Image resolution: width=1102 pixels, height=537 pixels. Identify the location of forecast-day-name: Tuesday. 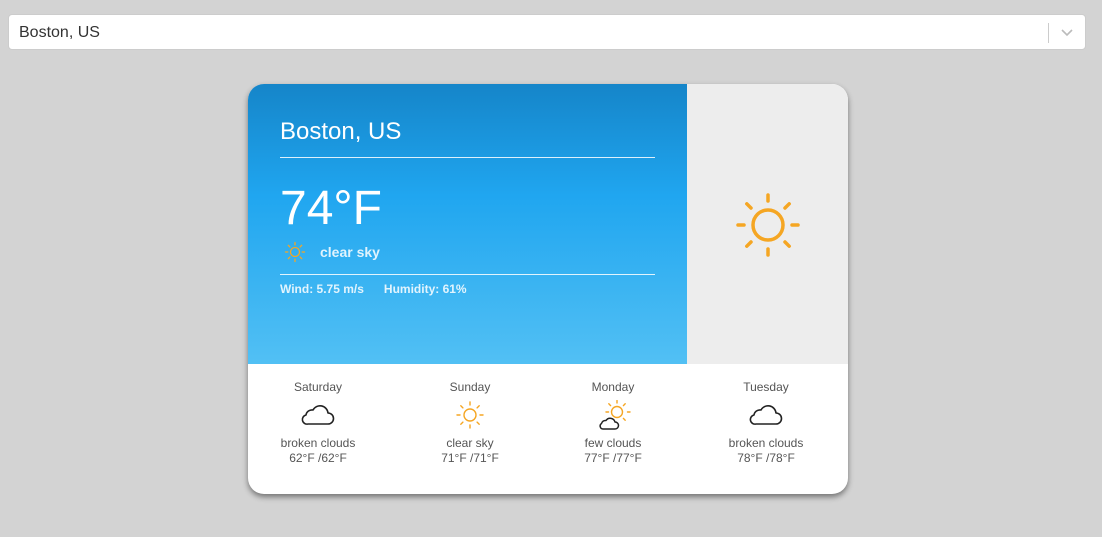
(766, 387).